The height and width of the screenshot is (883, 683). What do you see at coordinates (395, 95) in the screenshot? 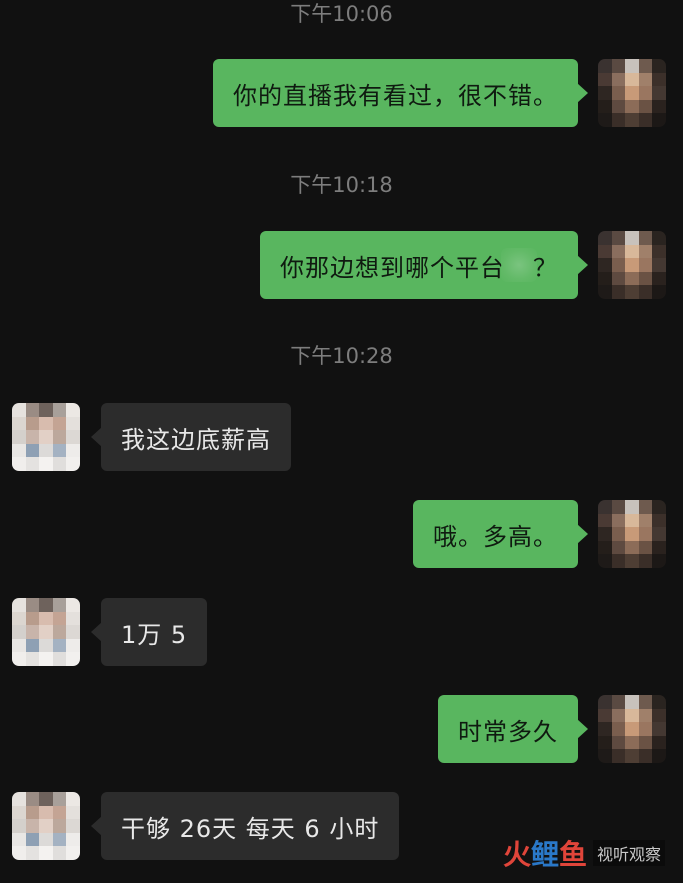
I see `message-text: 你的直播我有看过，很不错。` at bounding box center [395, 95].